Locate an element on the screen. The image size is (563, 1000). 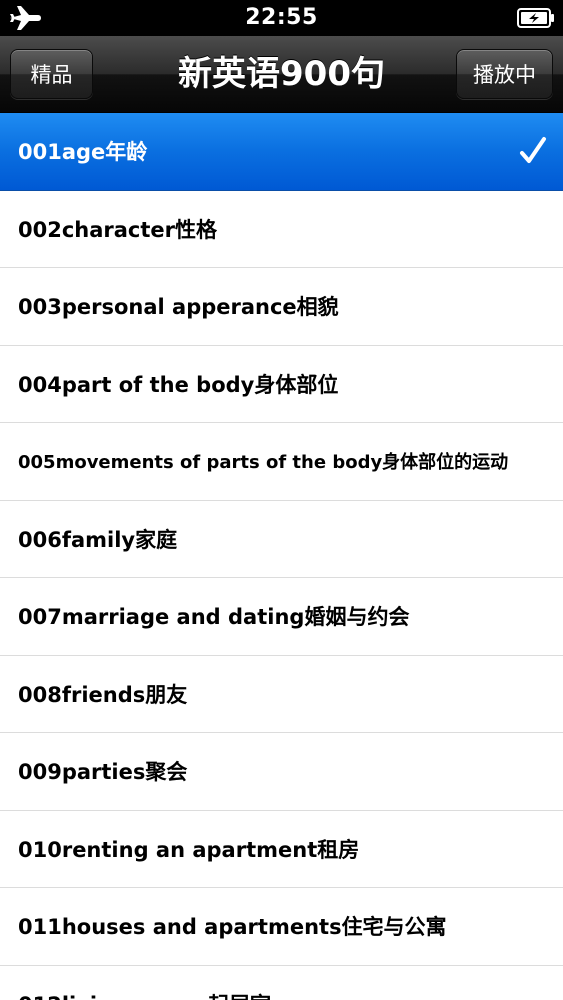
list-item-label: 010renting an apartment租房 is located at coordinates (189, 849).